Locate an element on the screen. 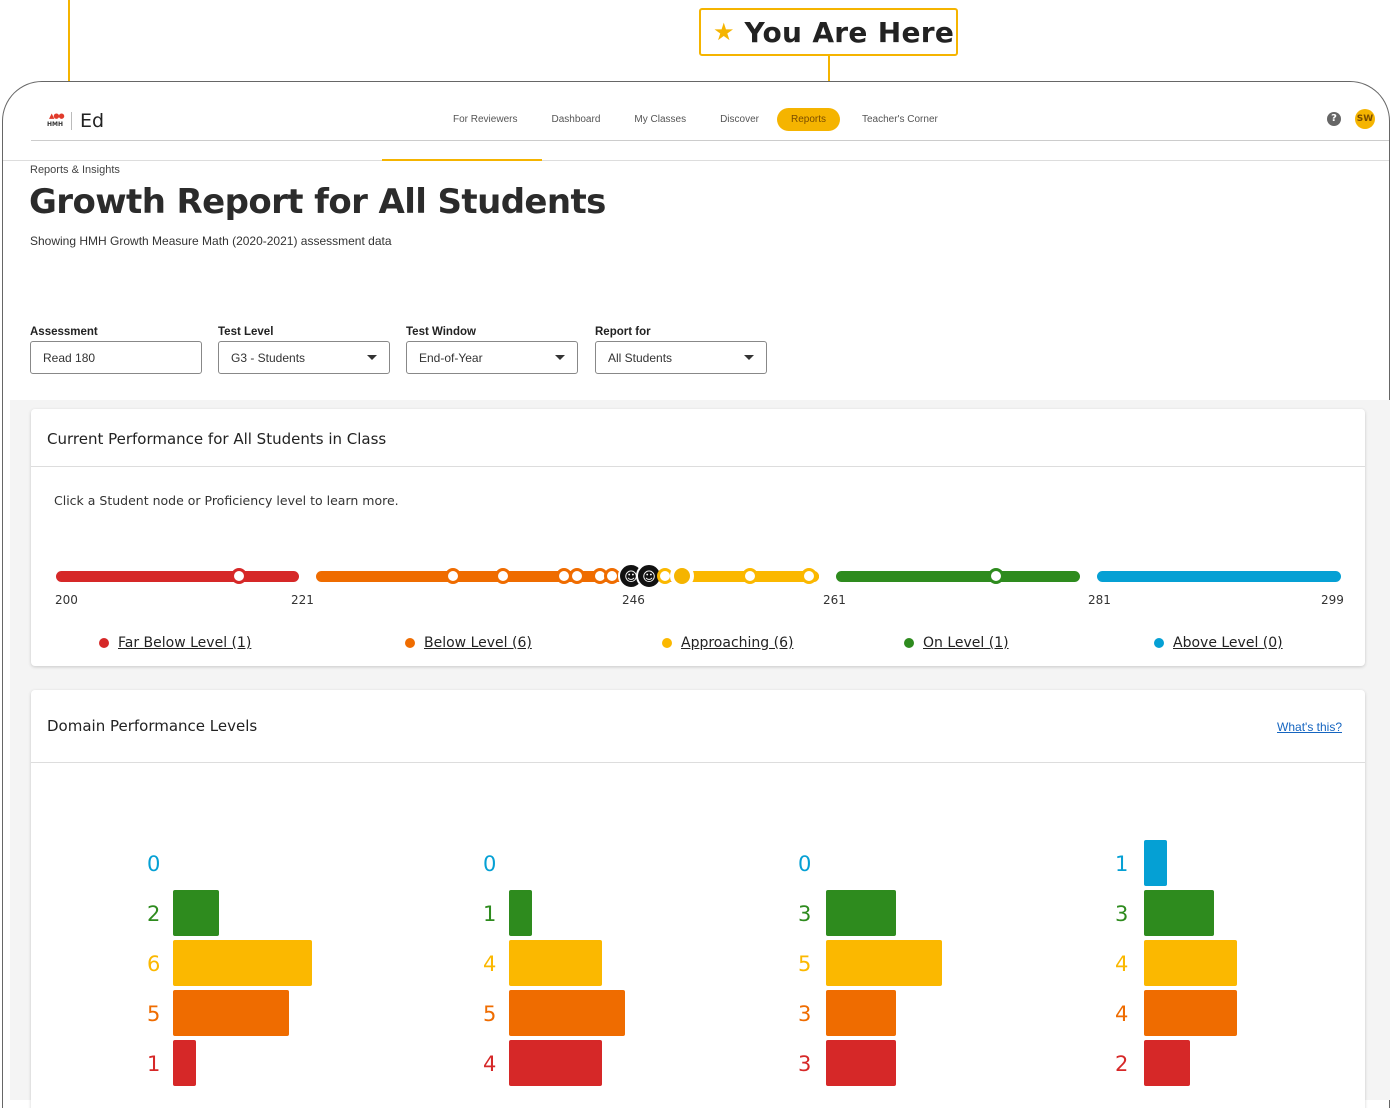 This screenshot has height=1108, width=1392. above-level-dot-icon is located at coordinates (1159, 643).